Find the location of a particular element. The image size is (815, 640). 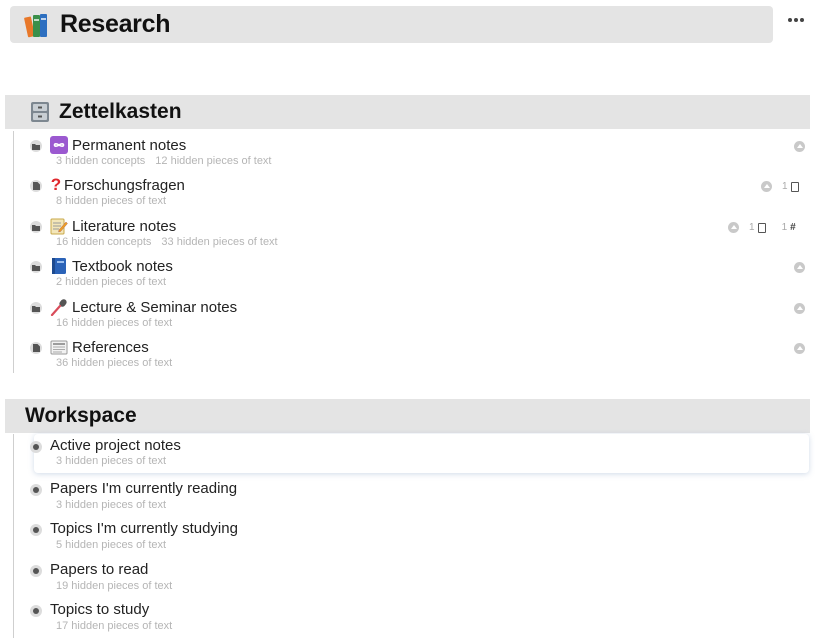

infinity-icon is located at coordinates (59, 145).